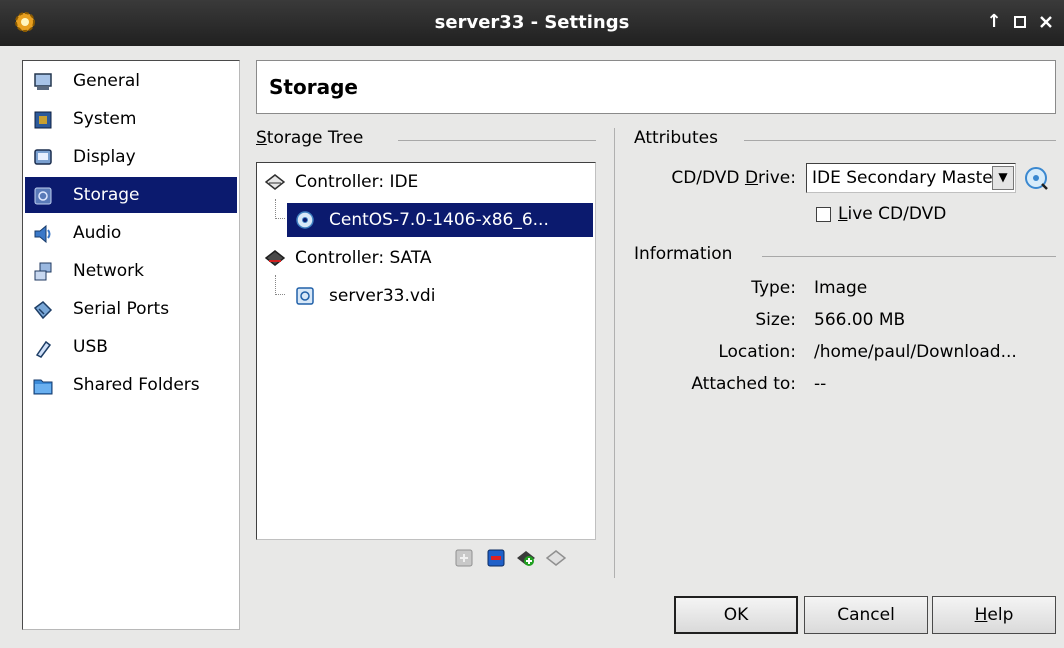  I want to click on sidebar-item-storage: Storage, so click(131, 195).